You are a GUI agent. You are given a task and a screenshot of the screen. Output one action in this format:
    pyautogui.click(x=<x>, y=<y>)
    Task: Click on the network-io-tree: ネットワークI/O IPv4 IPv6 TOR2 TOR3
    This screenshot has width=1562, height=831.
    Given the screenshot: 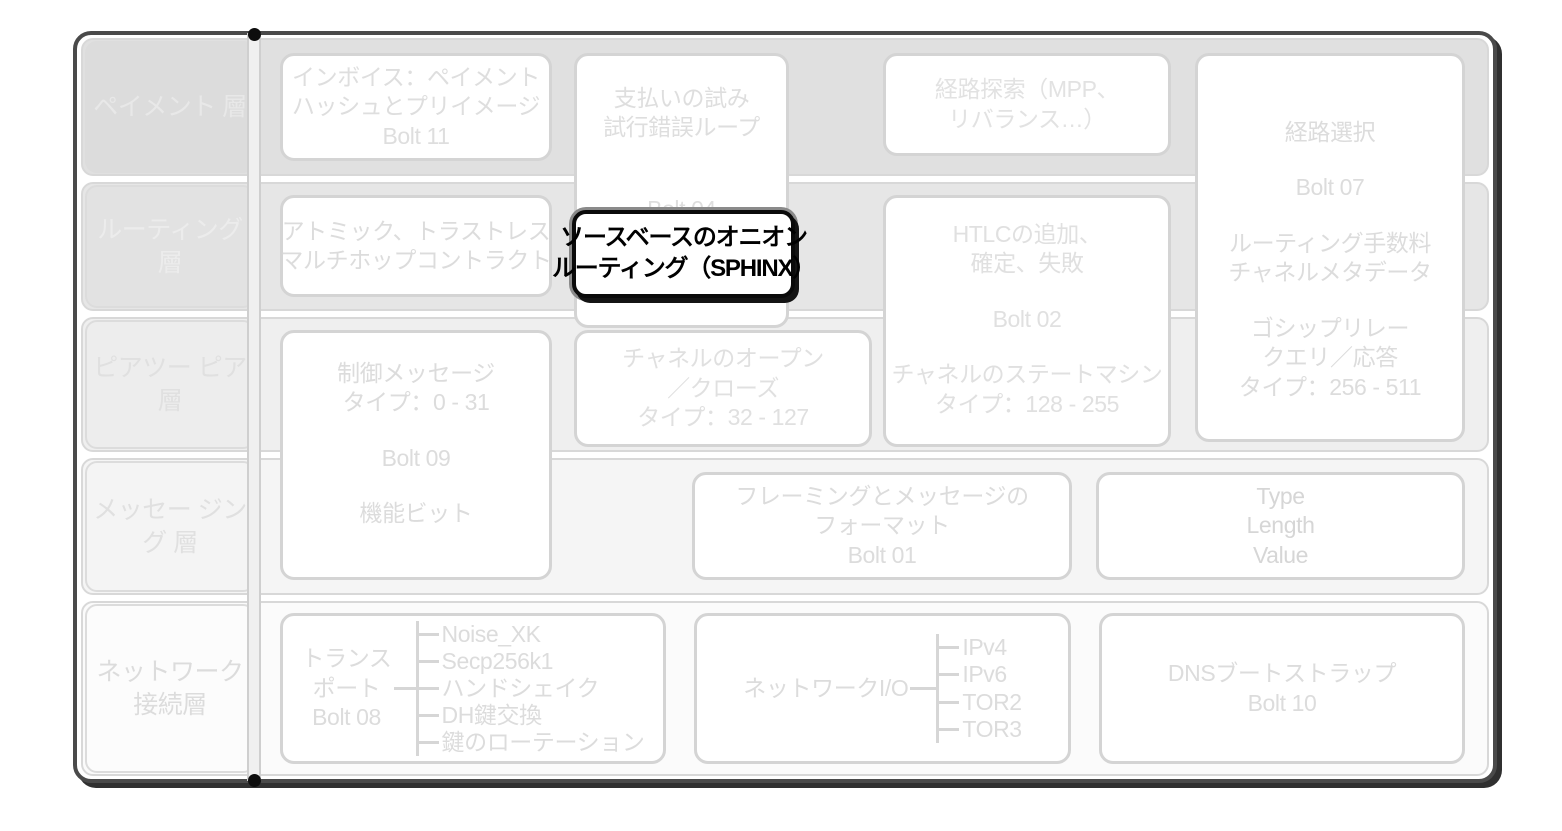 What is the action you would take?
    pyautogui.click(x=882, y=688)
    